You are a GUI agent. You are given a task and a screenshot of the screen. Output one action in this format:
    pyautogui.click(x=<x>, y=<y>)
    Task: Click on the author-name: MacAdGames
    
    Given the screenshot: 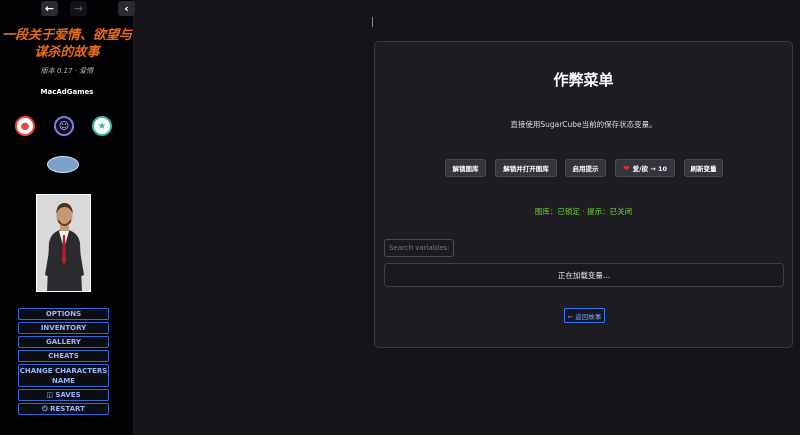 What is the action you would take?
    pyautogui.click(x=67, y=92)
    